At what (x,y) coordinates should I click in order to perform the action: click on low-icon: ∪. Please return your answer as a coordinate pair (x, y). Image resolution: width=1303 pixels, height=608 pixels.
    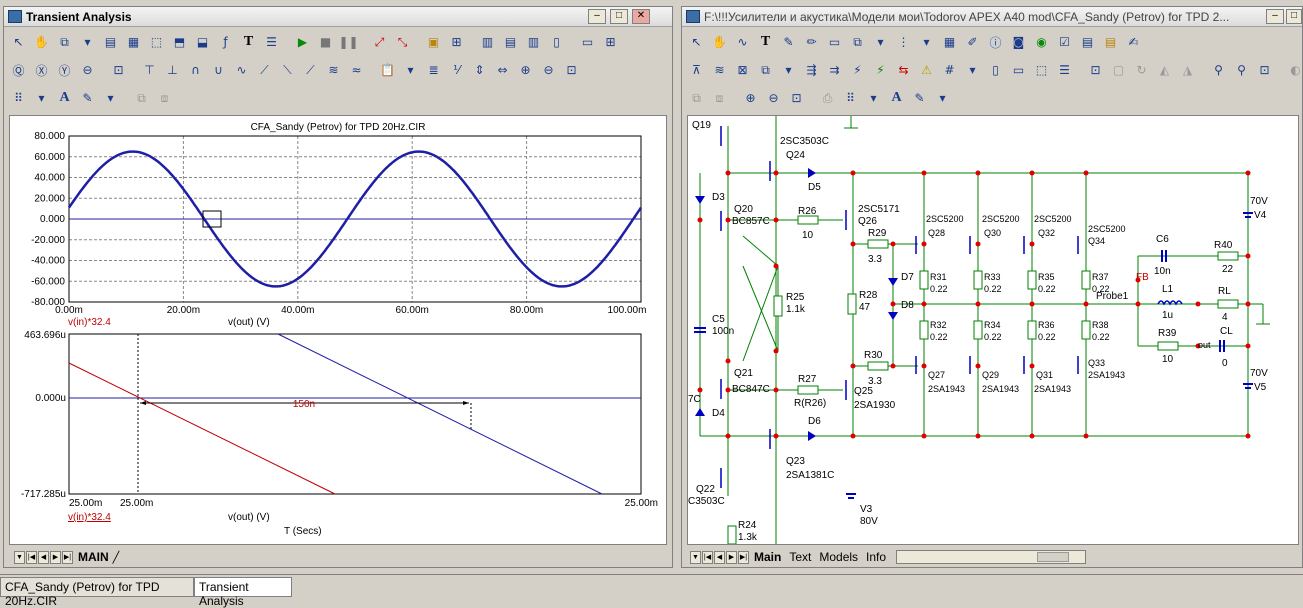
    Looking at the image, I should click on (218, 70).